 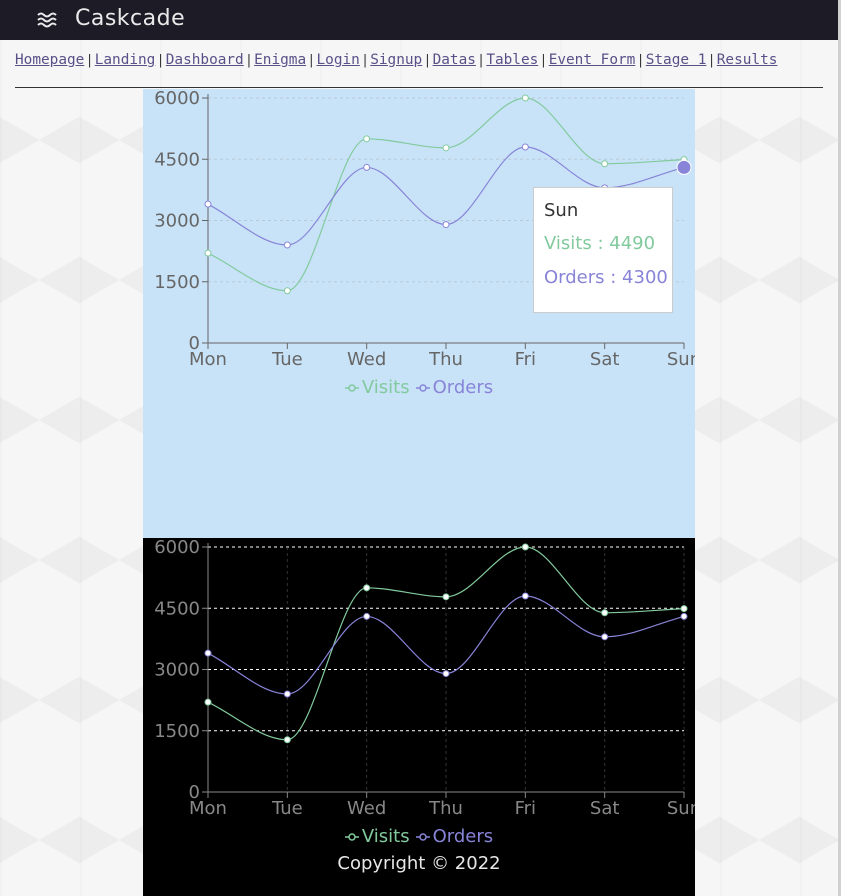 I want to click on chart-legend-light: Visits Orders, so click(x=419, y=387).